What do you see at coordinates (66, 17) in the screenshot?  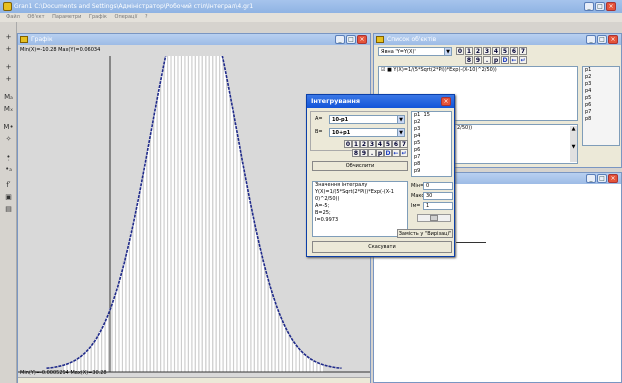 I see `menu-params: Параметри` at bounding box center [66, 17].